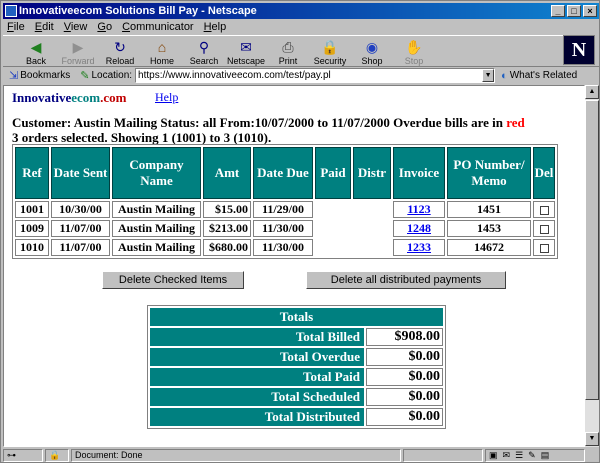 This screenshot has height=463, width=600. Describe the element at coordinates (80, 209) in the screenshot. I see `cell-date-sent: 10/30/00` at that location.